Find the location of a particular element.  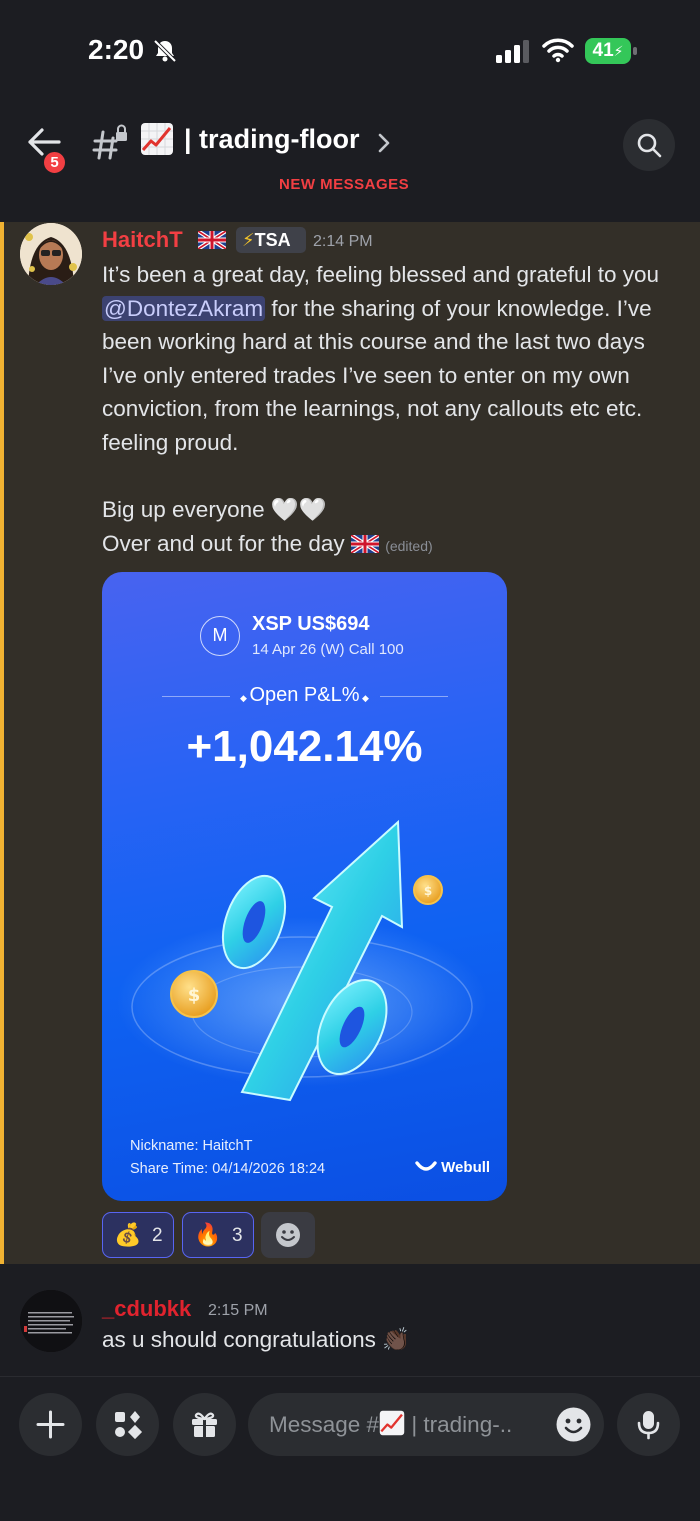

search-icon is located at coordinates (649, 145).